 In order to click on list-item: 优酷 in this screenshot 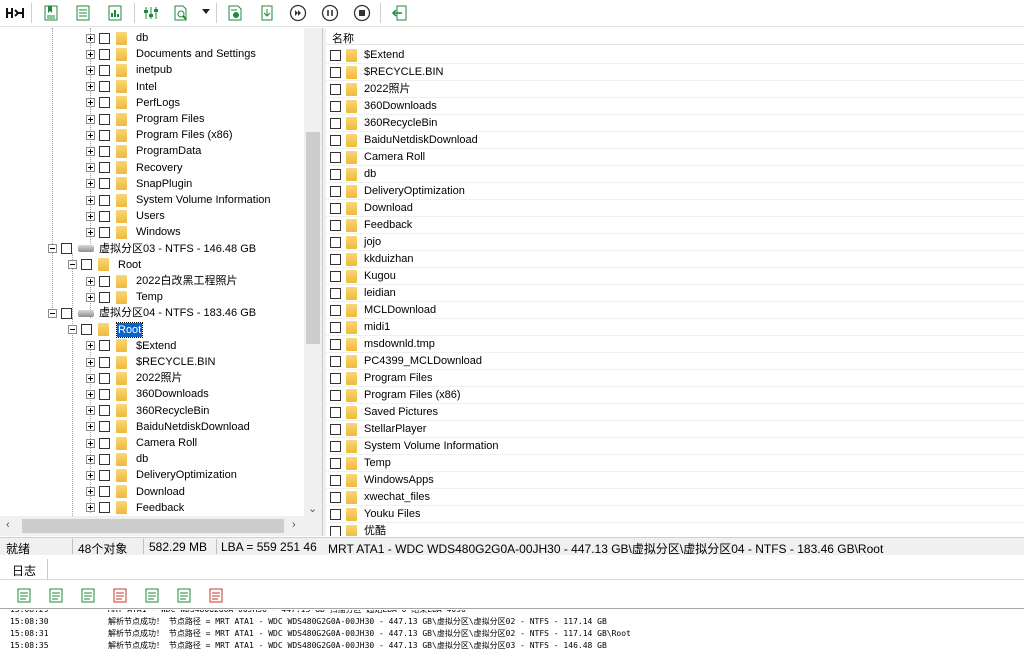, I will do `click(675, 529)`.